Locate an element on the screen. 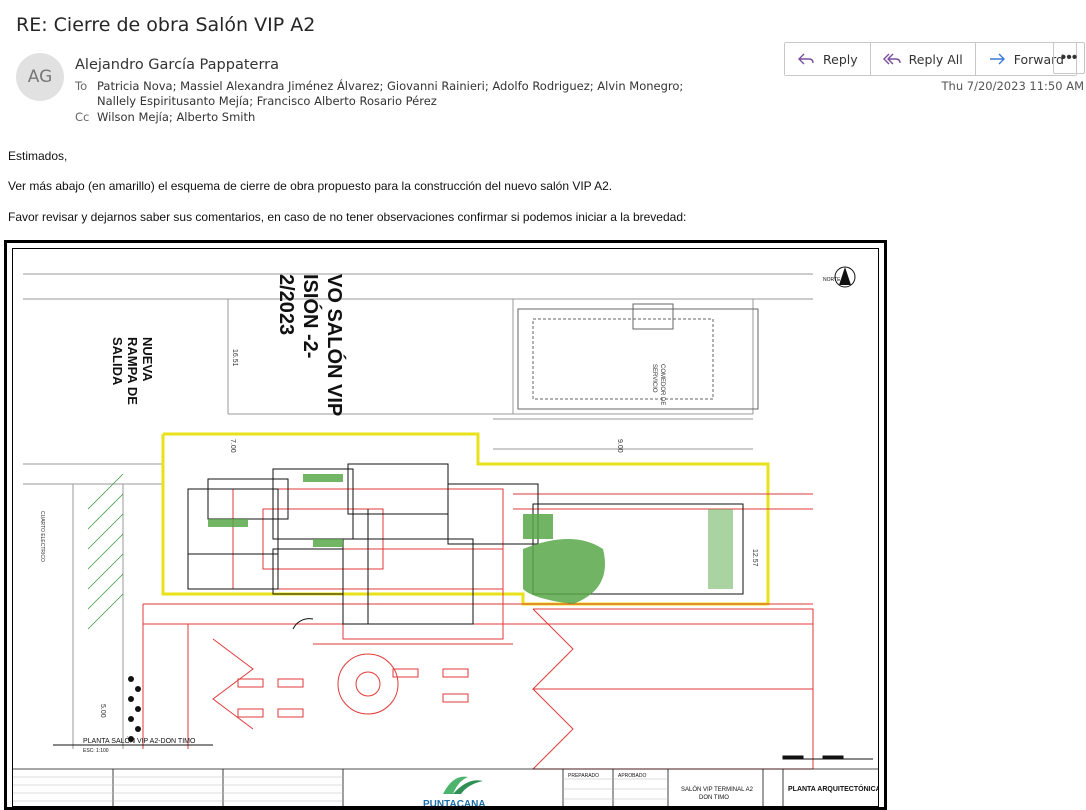 Image resolution: width=1086 pixels, height=810 pixels. plan-rotated-title-2: ISIÓN -2- is located at coordinates (311, 316).